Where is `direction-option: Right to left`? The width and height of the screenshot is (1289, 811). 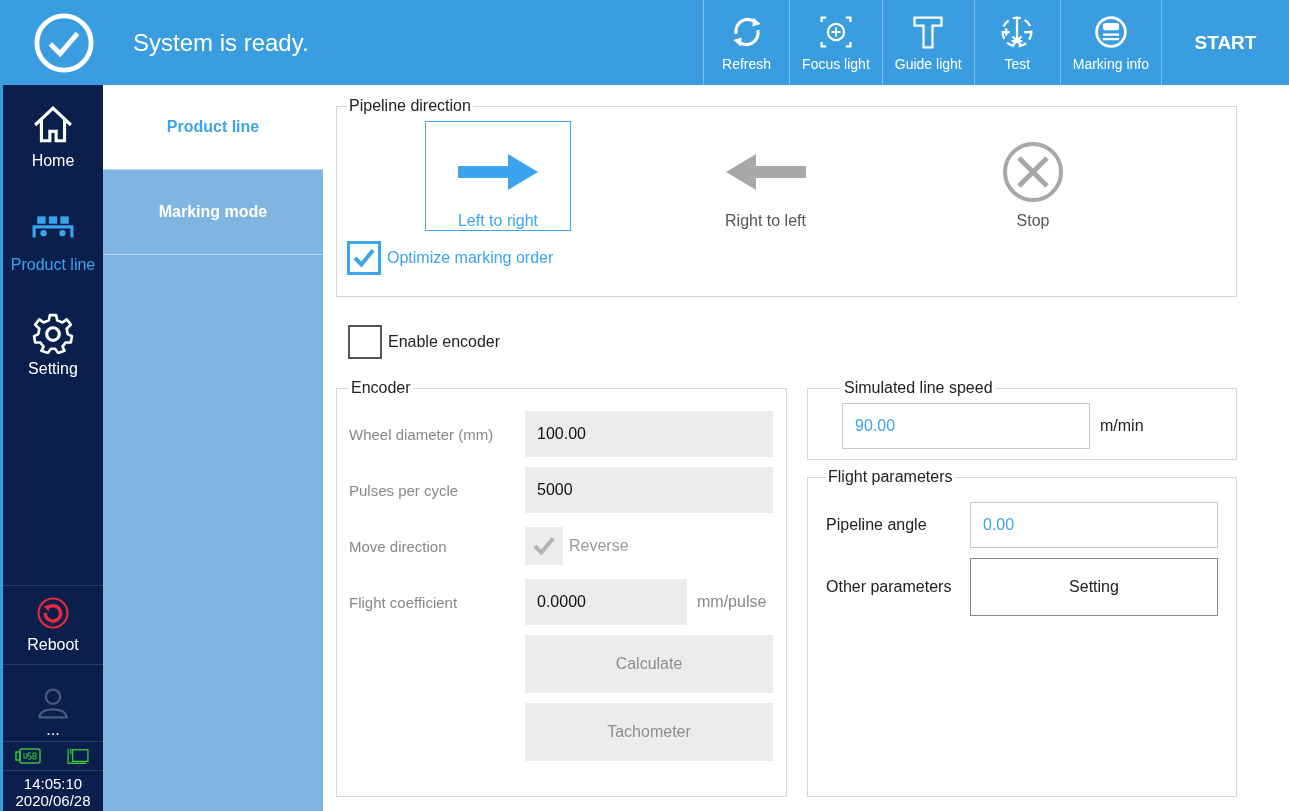 direction-option: Right to left is located at coordinates (765, 176).